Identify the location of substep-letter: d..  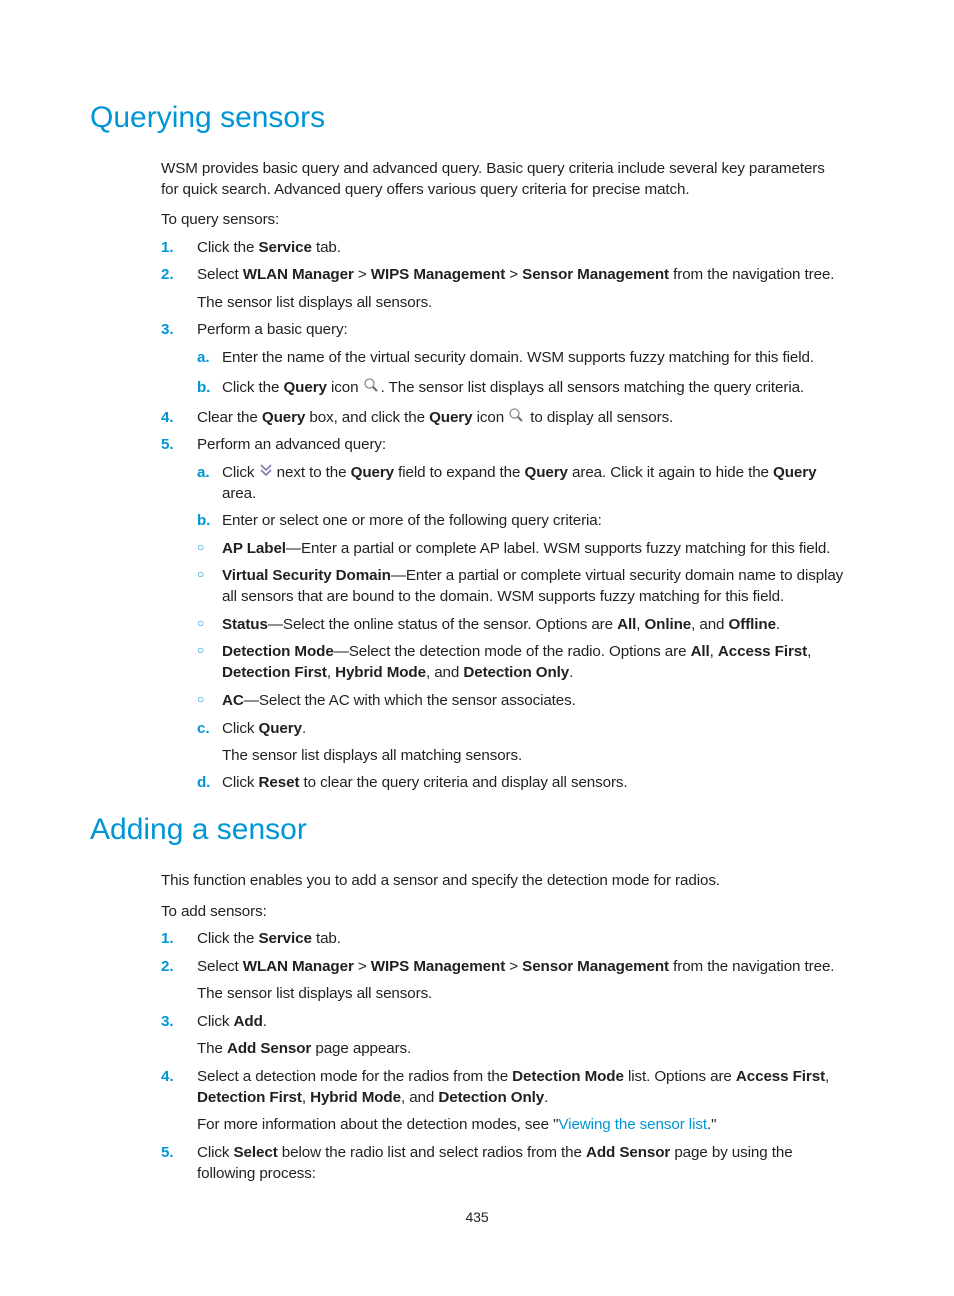
(204, 782).